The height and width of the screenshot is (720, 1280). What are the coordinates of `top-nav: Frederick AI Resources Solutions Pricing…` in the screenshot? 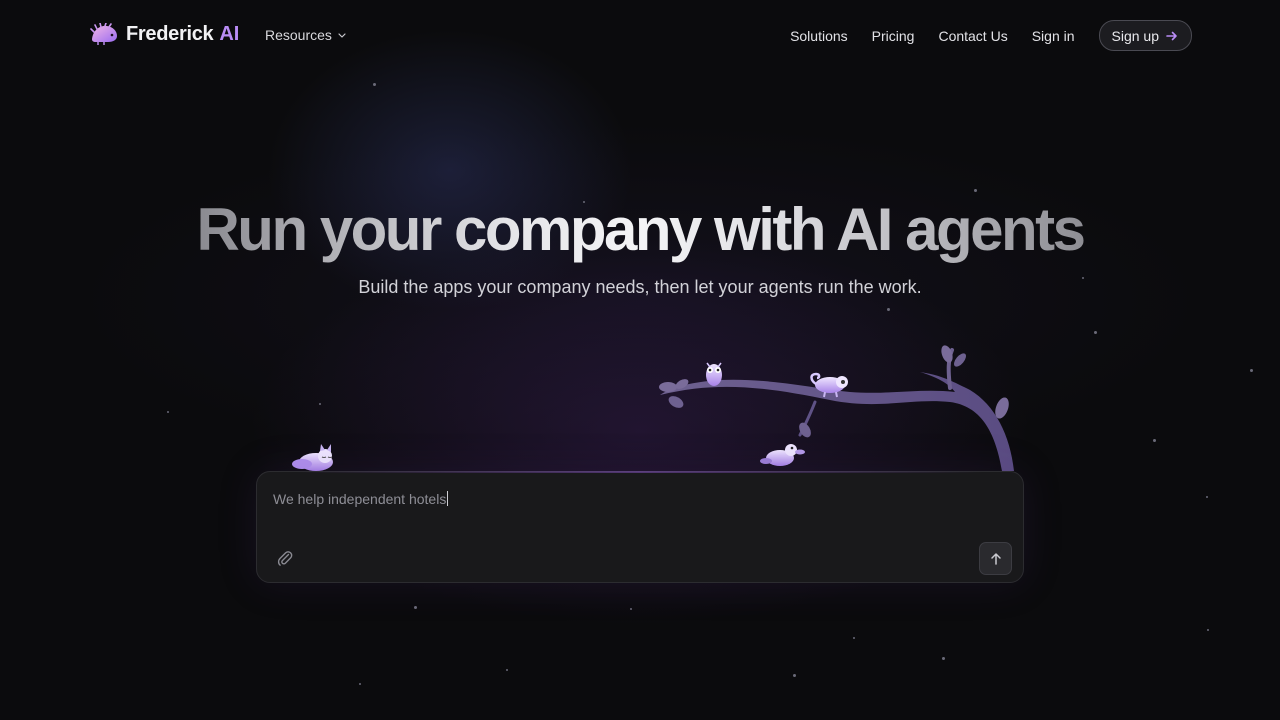 It's located at (640, 36).